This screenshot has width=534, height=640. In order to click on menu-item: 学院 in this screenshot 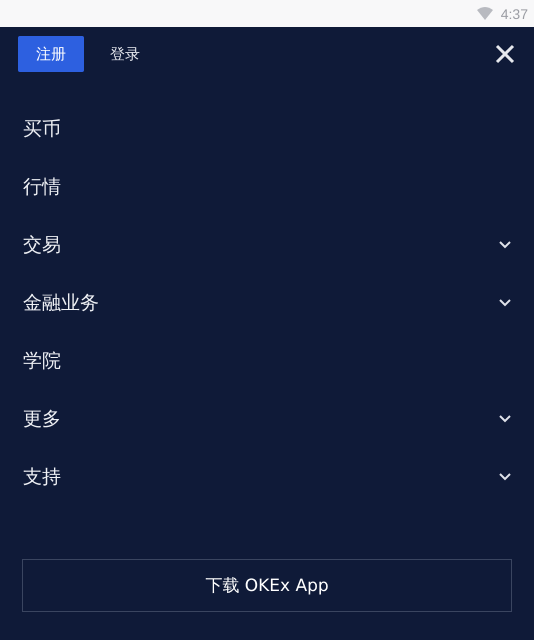, I will do `click(42, 361)`.